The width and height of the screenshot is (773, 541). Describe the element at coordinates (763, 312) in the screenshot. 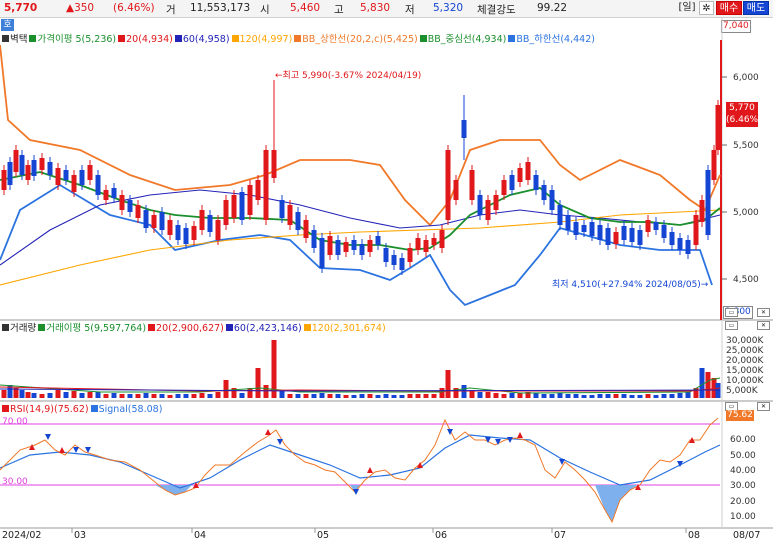

I see `price-panel-close-icon: ✕` at that location.